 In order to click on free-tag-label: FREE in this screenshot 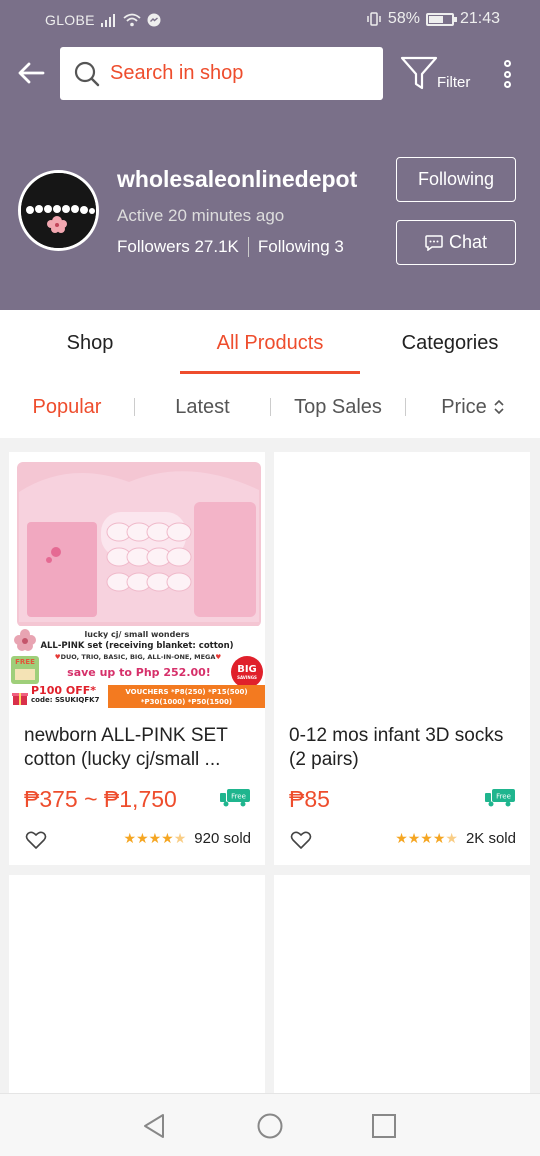, I will do `click(25, 662)`.